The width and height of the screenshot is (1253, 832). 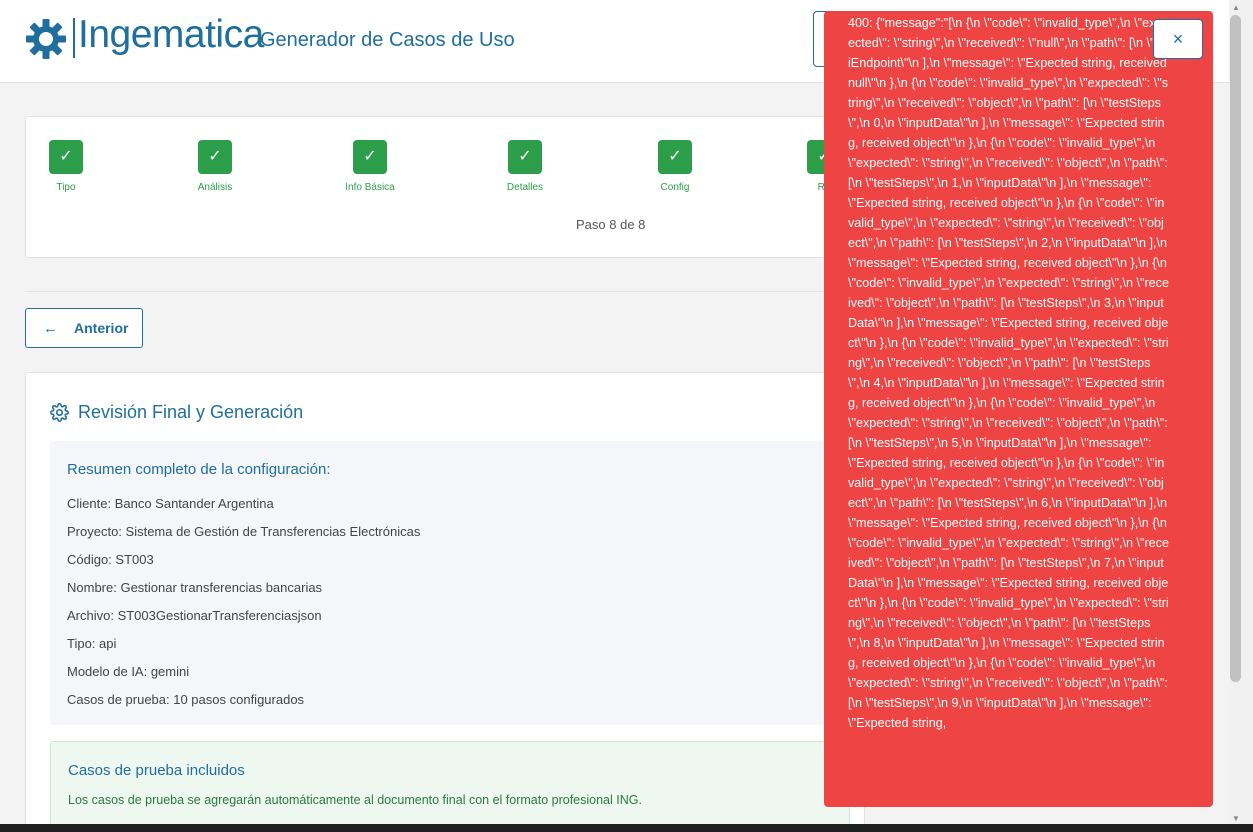 What do you see at coordinates (110, 559) in the screenshot?
I see `summary-item: Código: ST003` at bounding box center [110, 559].